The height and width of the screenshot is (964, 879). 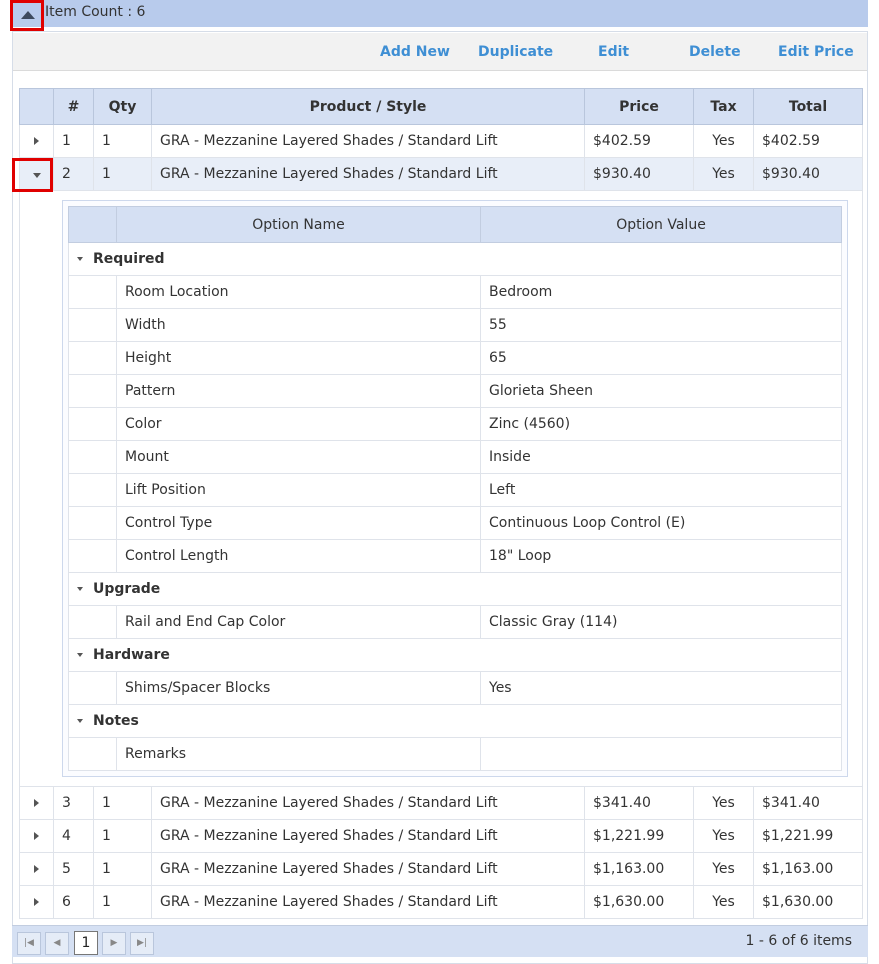 What do you see at coordinates (661, 688) in the screenshot?
I see `option-value: Yes` at bounding box center [661, 688].